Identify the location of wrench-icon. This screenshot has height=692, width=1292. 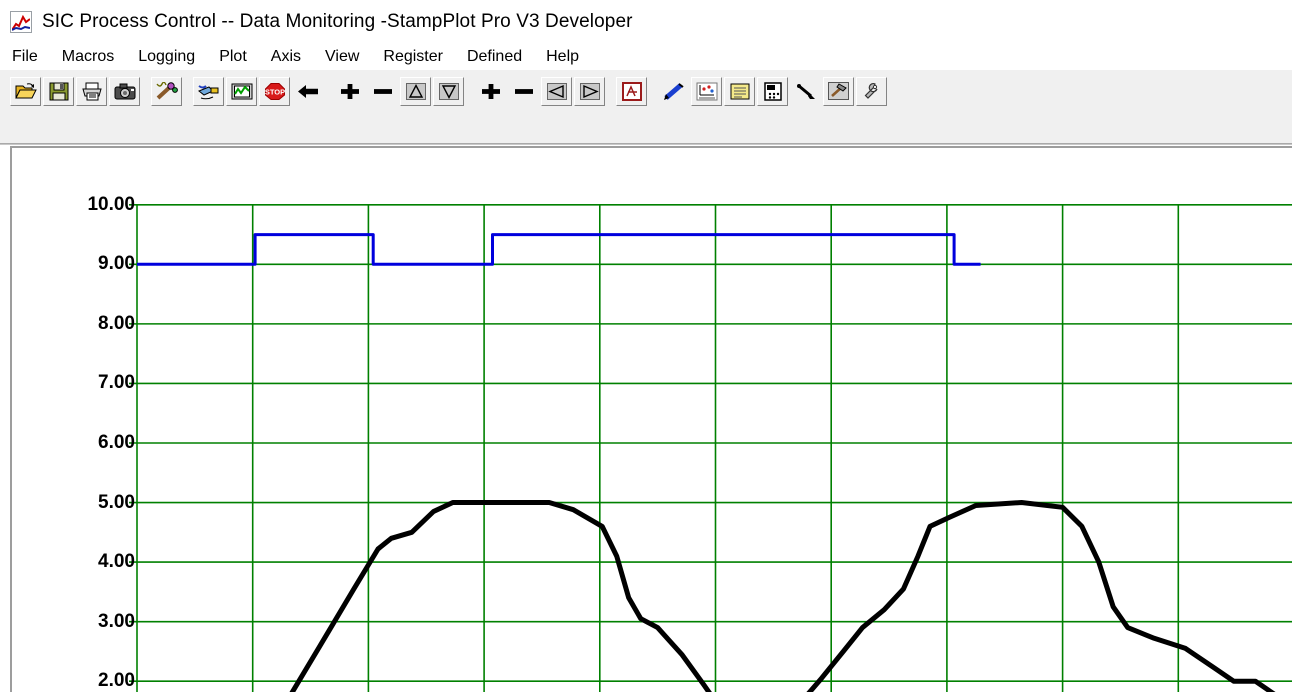
(871, 91).